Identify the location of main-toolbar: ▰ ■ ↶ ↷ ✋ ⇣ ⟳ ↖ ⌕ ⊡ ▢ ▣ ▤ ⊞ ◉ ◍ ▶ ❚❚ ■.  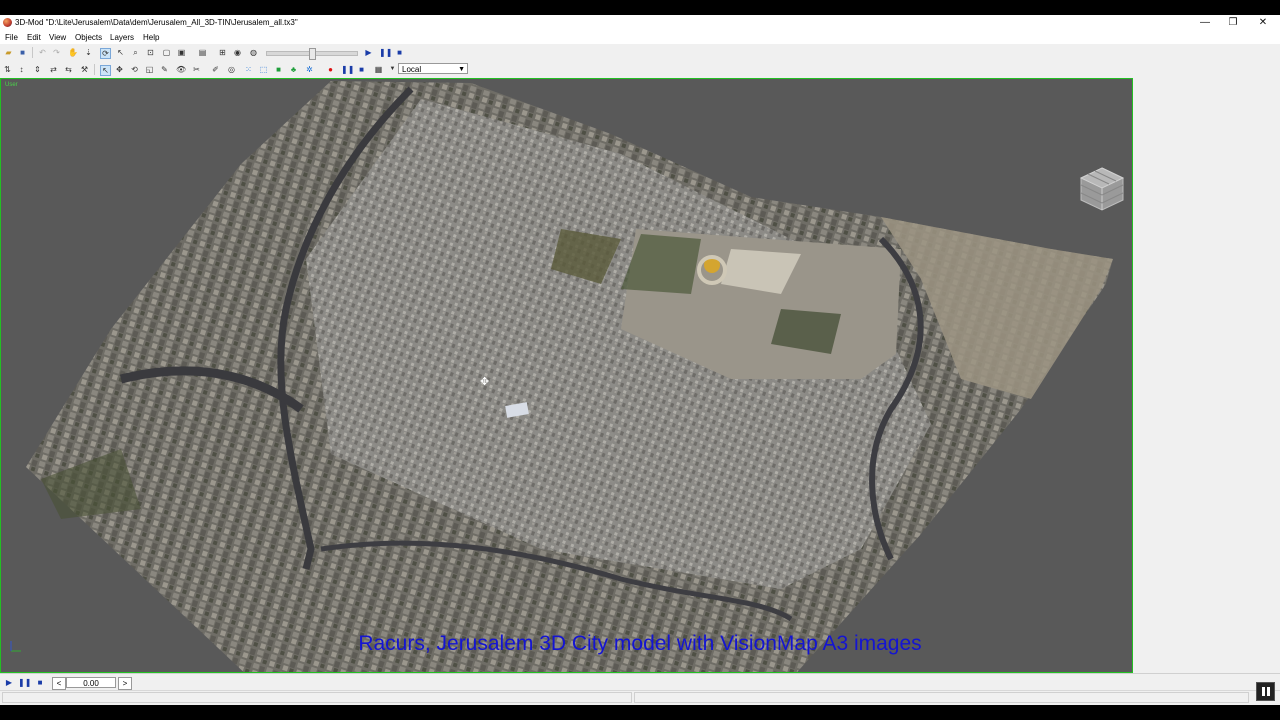
(640, 52).